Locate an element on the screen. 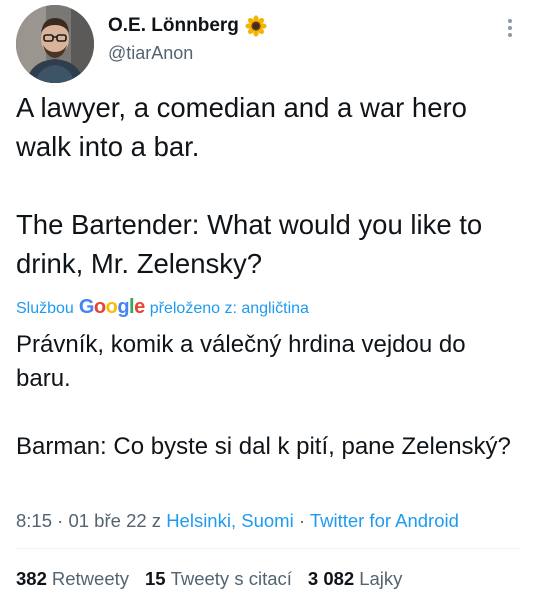 The height and width of the screenshot is (600, 537). likes-label: Lajky is located at coordinates (381, 578).